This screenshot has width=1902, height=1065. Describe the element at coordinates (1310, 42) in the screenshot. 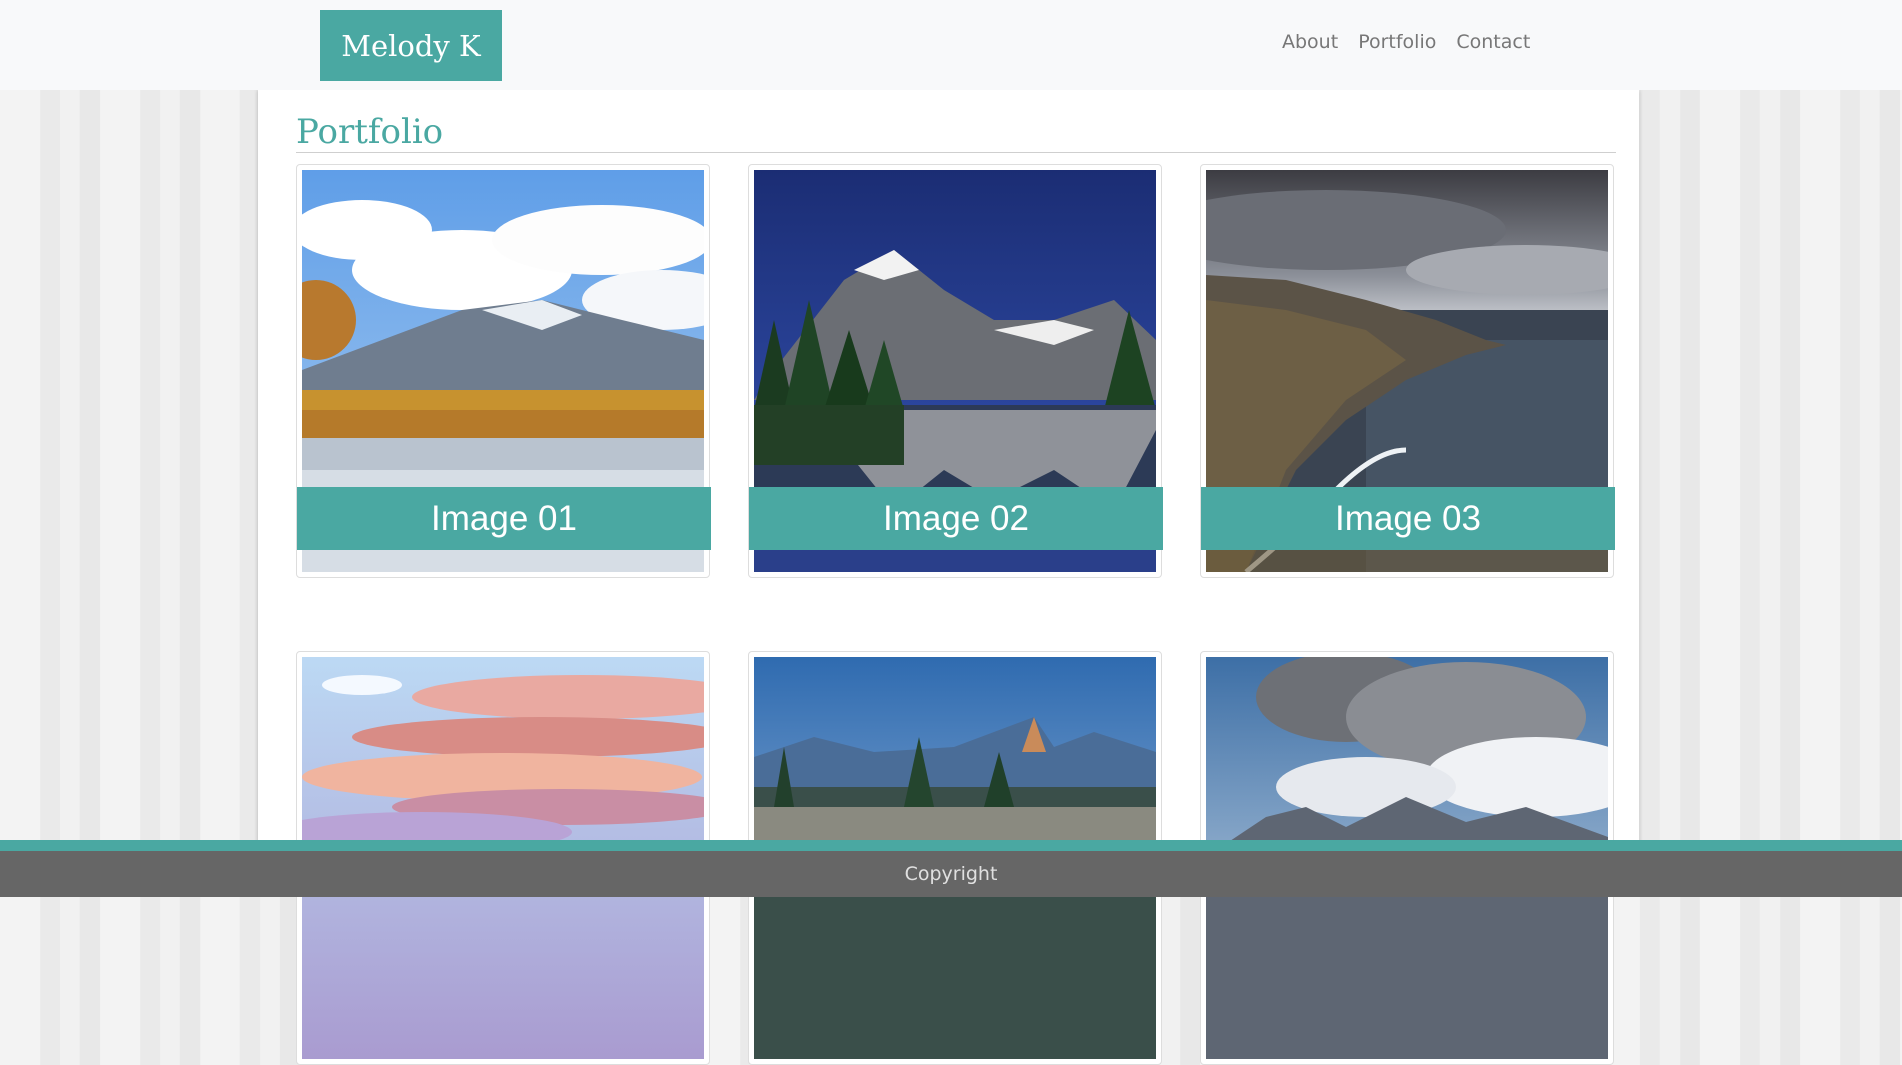

I see `nav-link-about: About` at that location.